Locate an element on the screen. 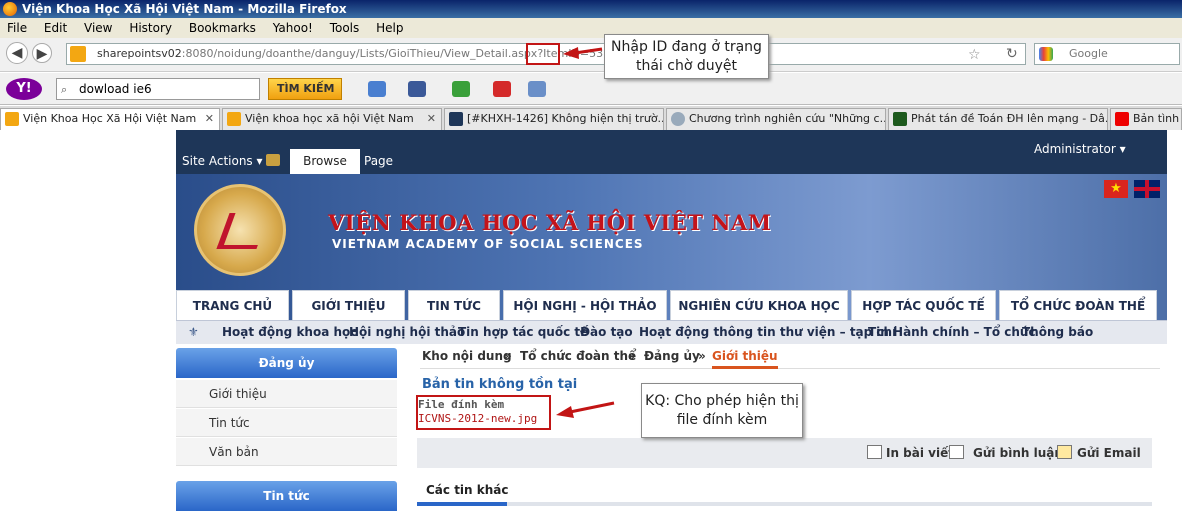  annotation-arrows is located at coordinates (585, 232).